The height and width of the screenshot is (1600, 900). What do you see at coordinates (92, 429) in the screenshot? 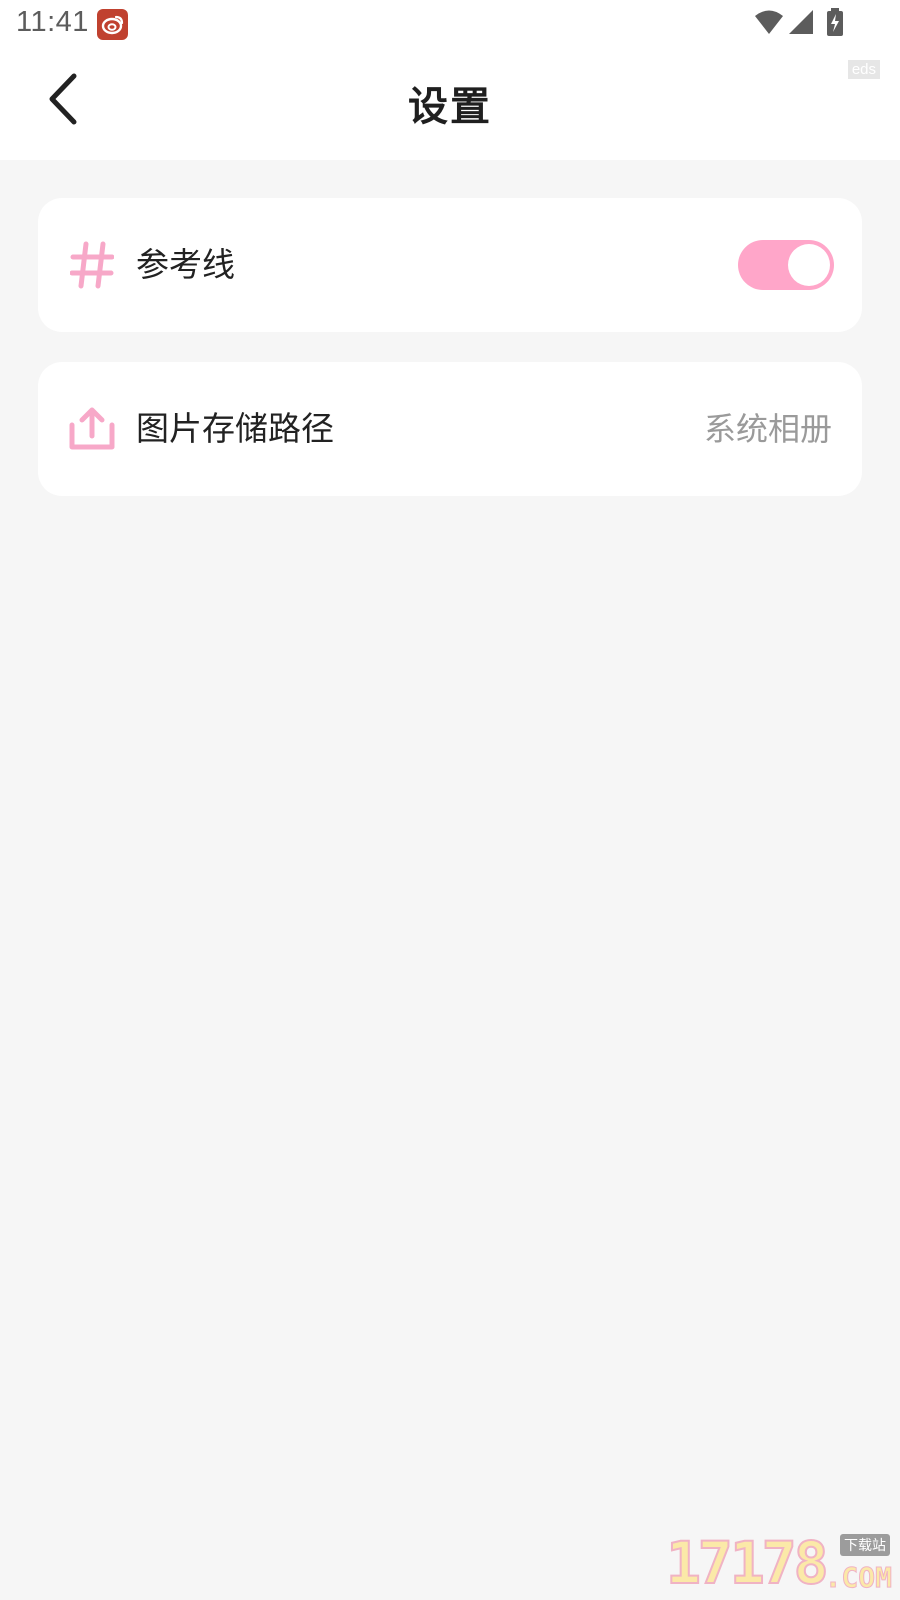
I see `upload-icon` at bounding box center [92, 429].